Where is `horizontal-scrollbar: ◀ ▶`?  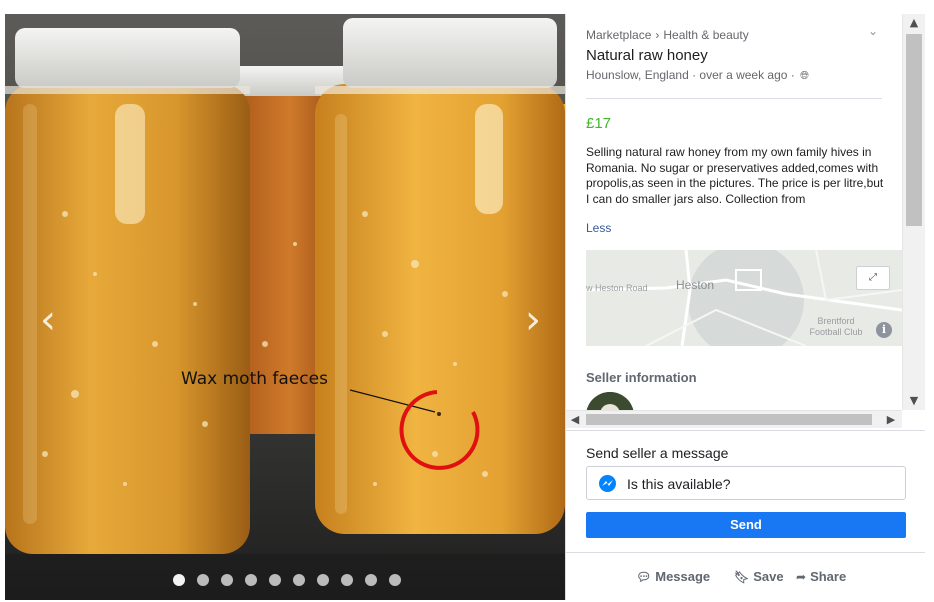 horizontal-scrollbar: ◀ ▶ is located at coordinates (734, 419).